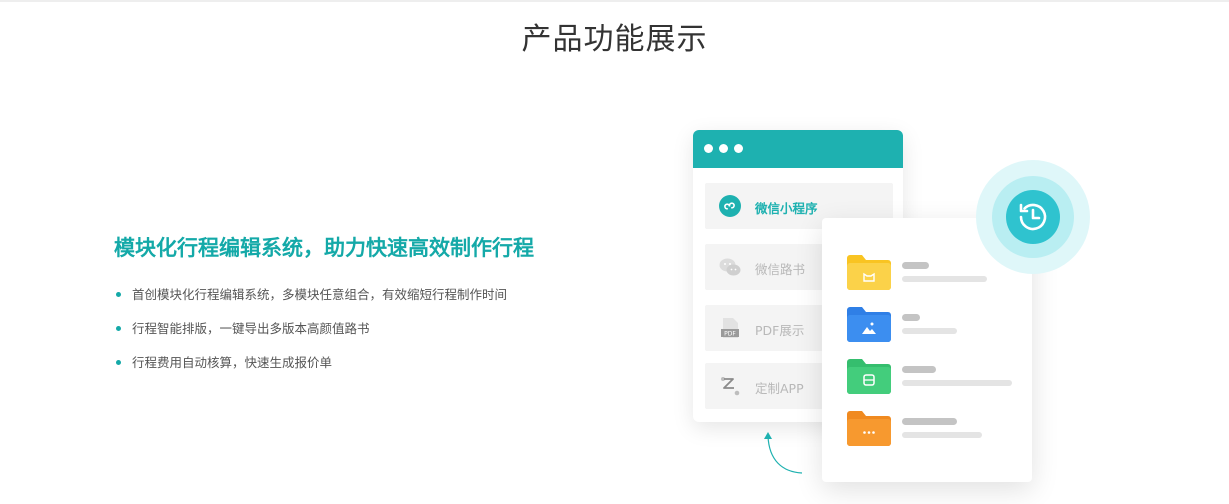 The image size is (1229, 504). Describe the element at coordinates (614, 39) in the screenshot. I see `section-title: 产品功能展示` at that location.